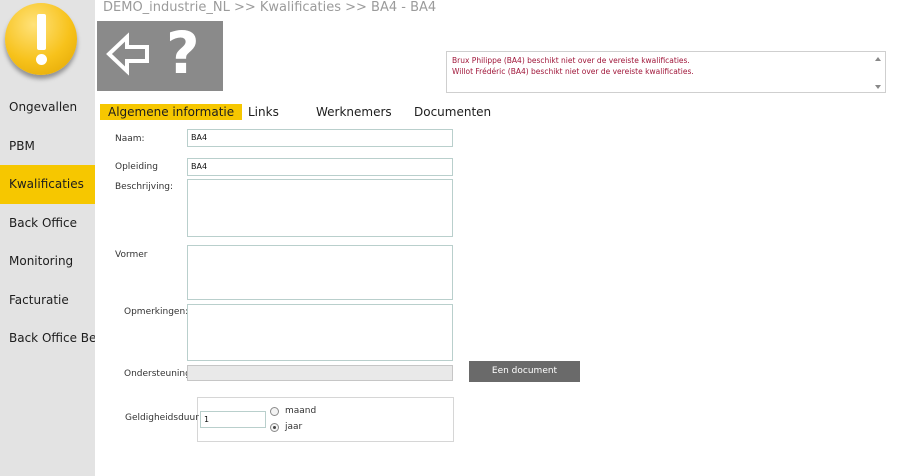  I want to click on sidebar-item-back-office-bedrijf: Back Office Bedrijf, so click(47, 338).